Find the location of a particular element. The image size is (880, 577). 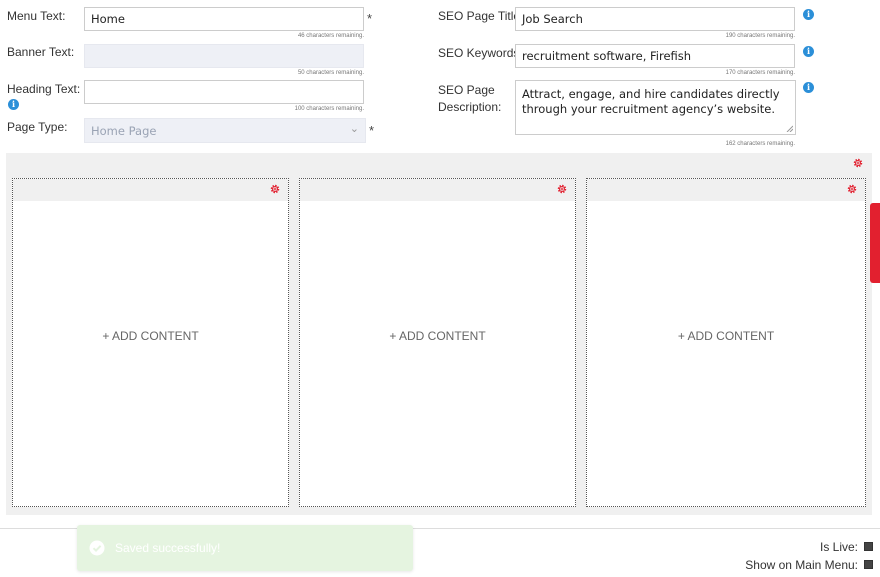

row-settings-gear-icon is located at coordinates (858, 163).